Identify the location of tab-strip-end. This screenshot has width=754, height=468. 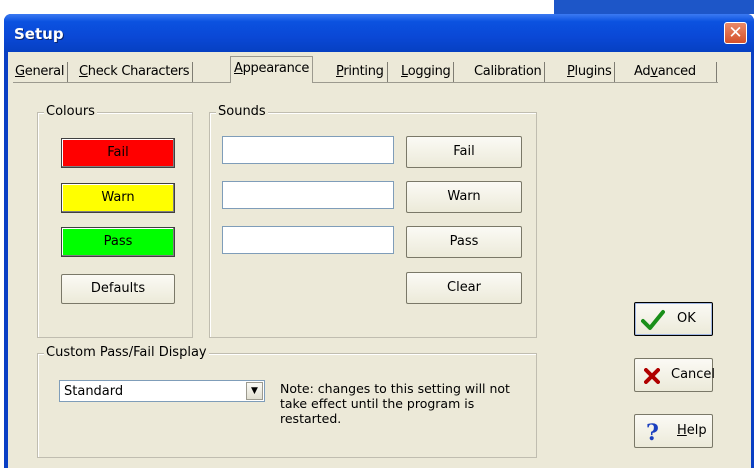
(716, 72).